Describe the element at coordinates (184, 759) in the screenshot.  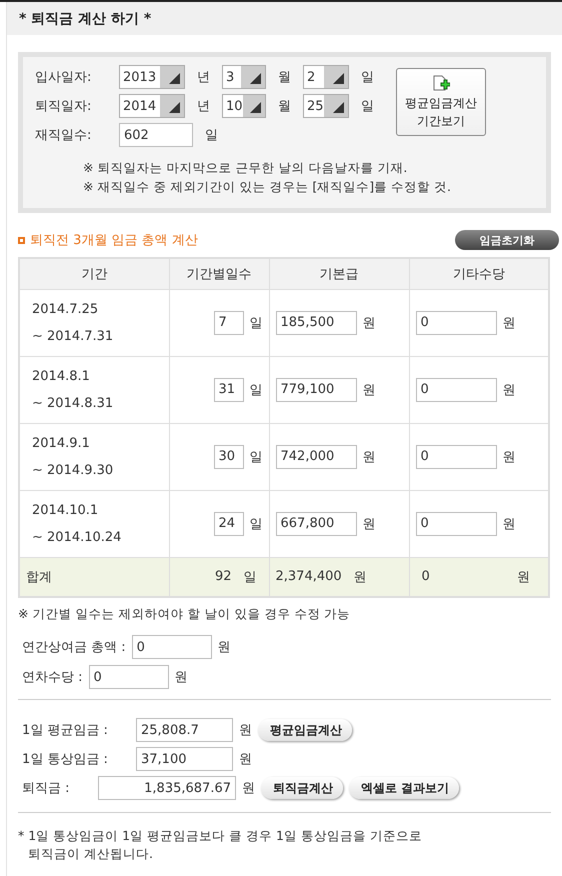
I see `input-field: 37,100` at that location.